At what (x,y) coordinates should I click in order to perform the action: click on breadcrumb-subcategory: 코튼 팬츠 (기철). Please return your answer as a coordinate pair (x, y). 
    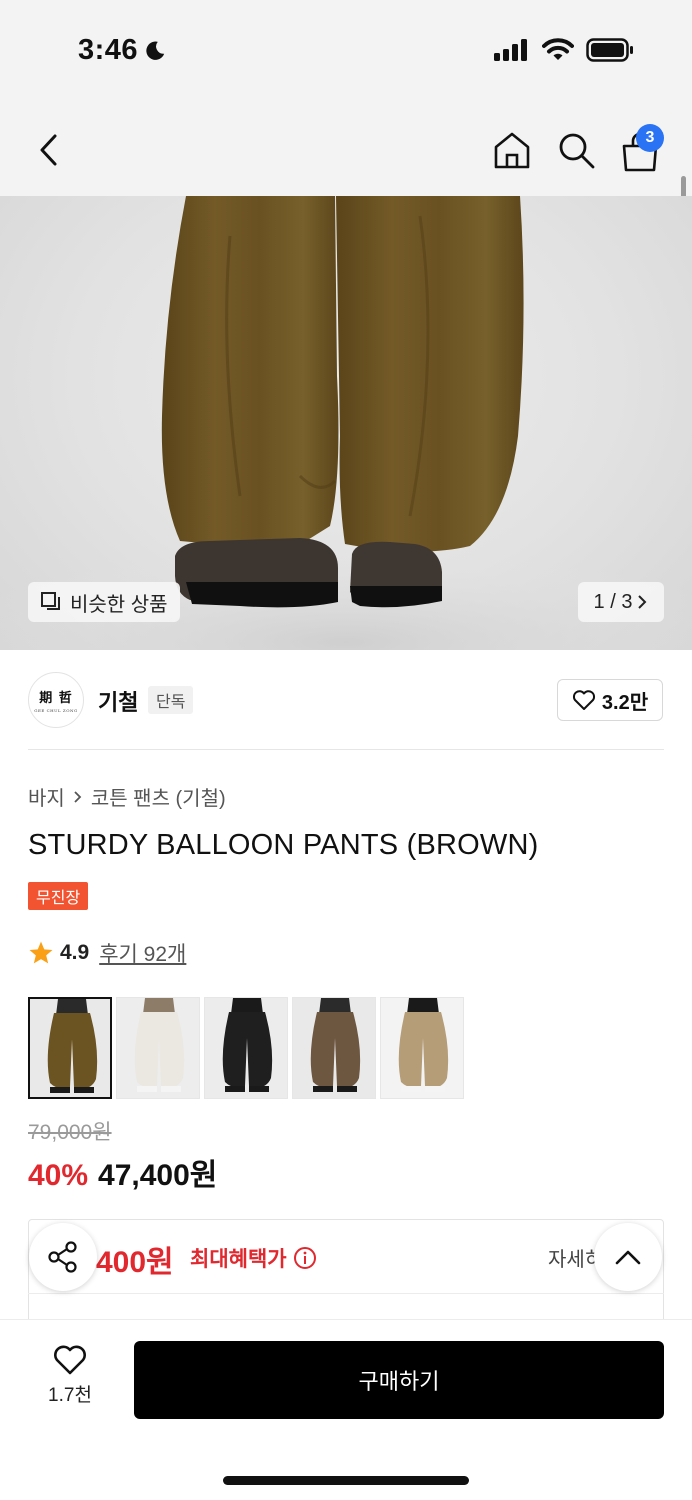
    Looking at the image, I should click on (158, 796).